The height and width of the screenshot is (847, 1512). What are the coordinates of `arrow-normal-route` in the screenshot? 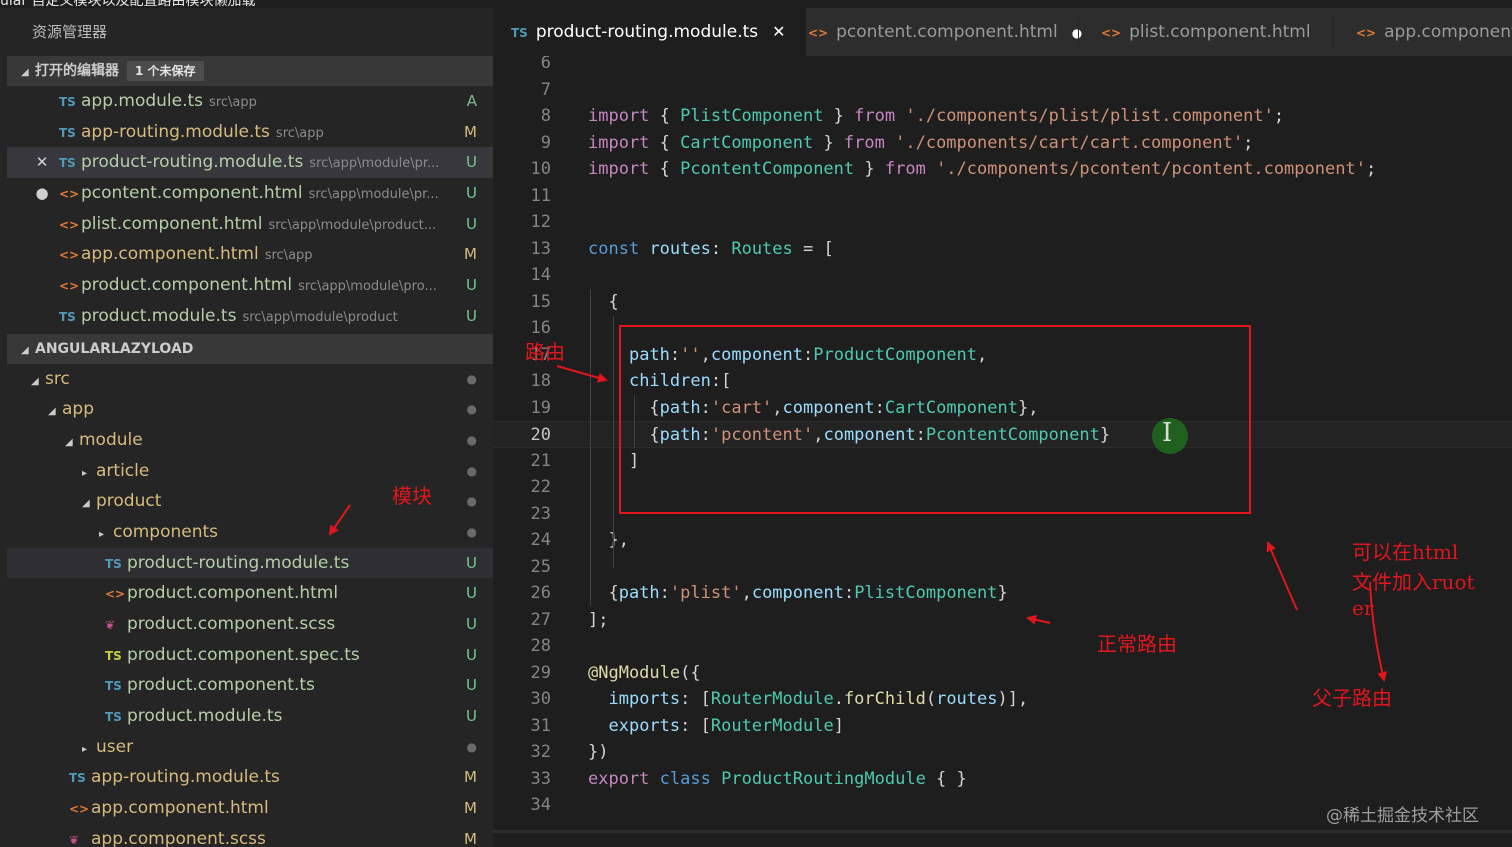 It's located at (1038, 619).